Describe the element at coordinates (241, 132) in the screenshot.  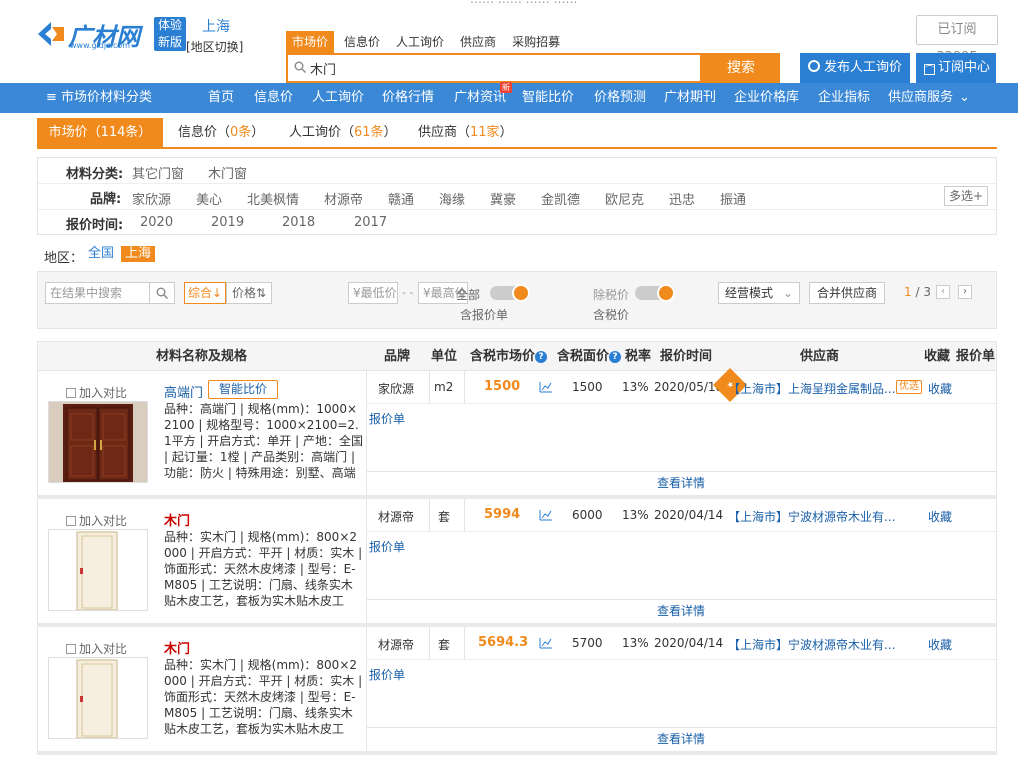
I see `tab-info-count: 0条` at that location.